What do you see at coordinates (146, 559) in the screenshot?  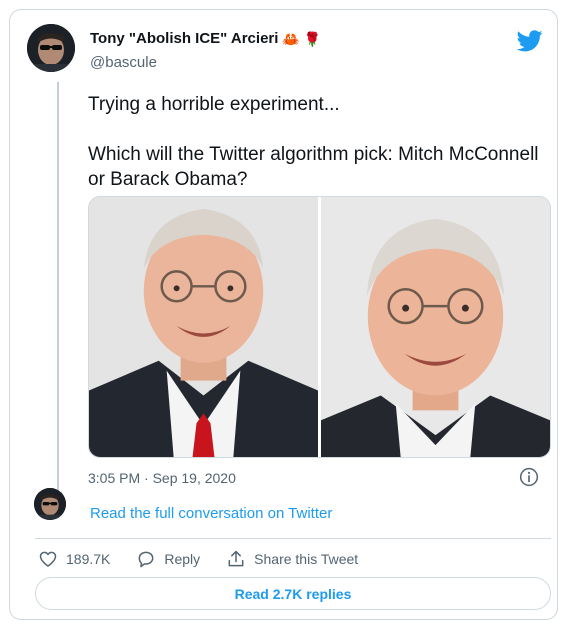 I see `reply-bubble-icon` at bounding box center [146, 559].